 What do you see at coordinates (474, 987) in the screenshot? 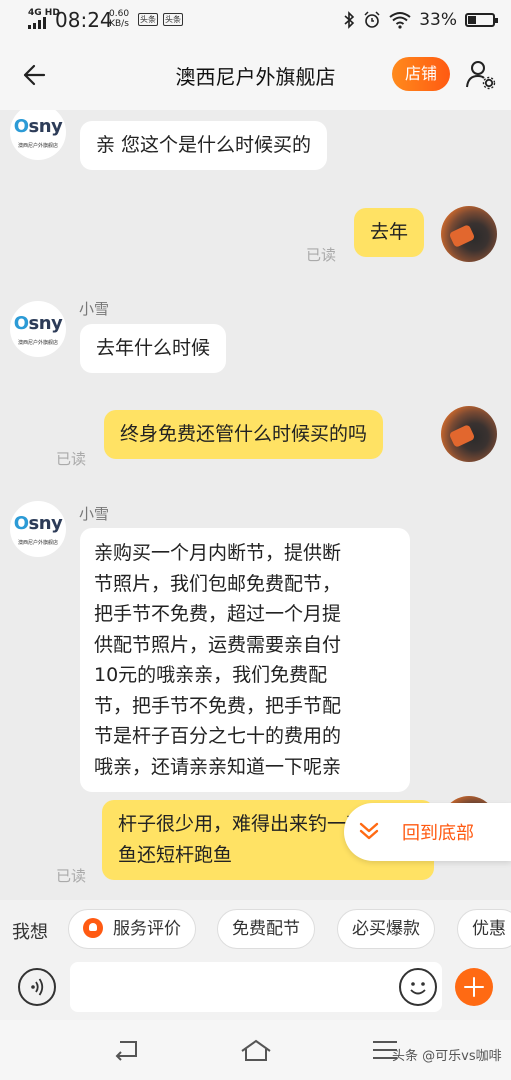
I see `plus-icon` at bounding box center [474, 987].